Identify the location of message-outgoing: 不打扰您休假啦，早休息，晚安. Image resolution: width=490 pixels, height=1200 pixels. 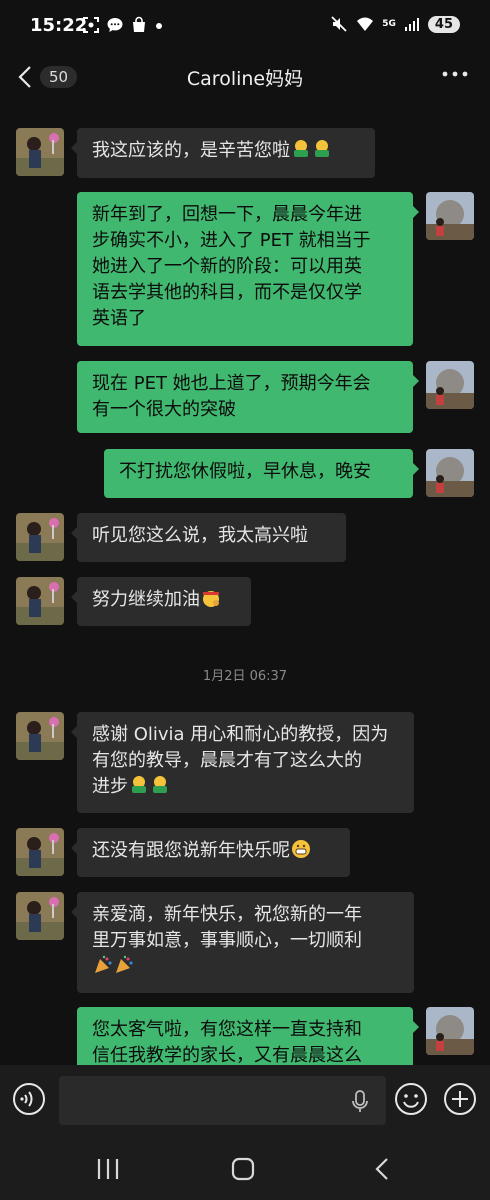
(245, 474).